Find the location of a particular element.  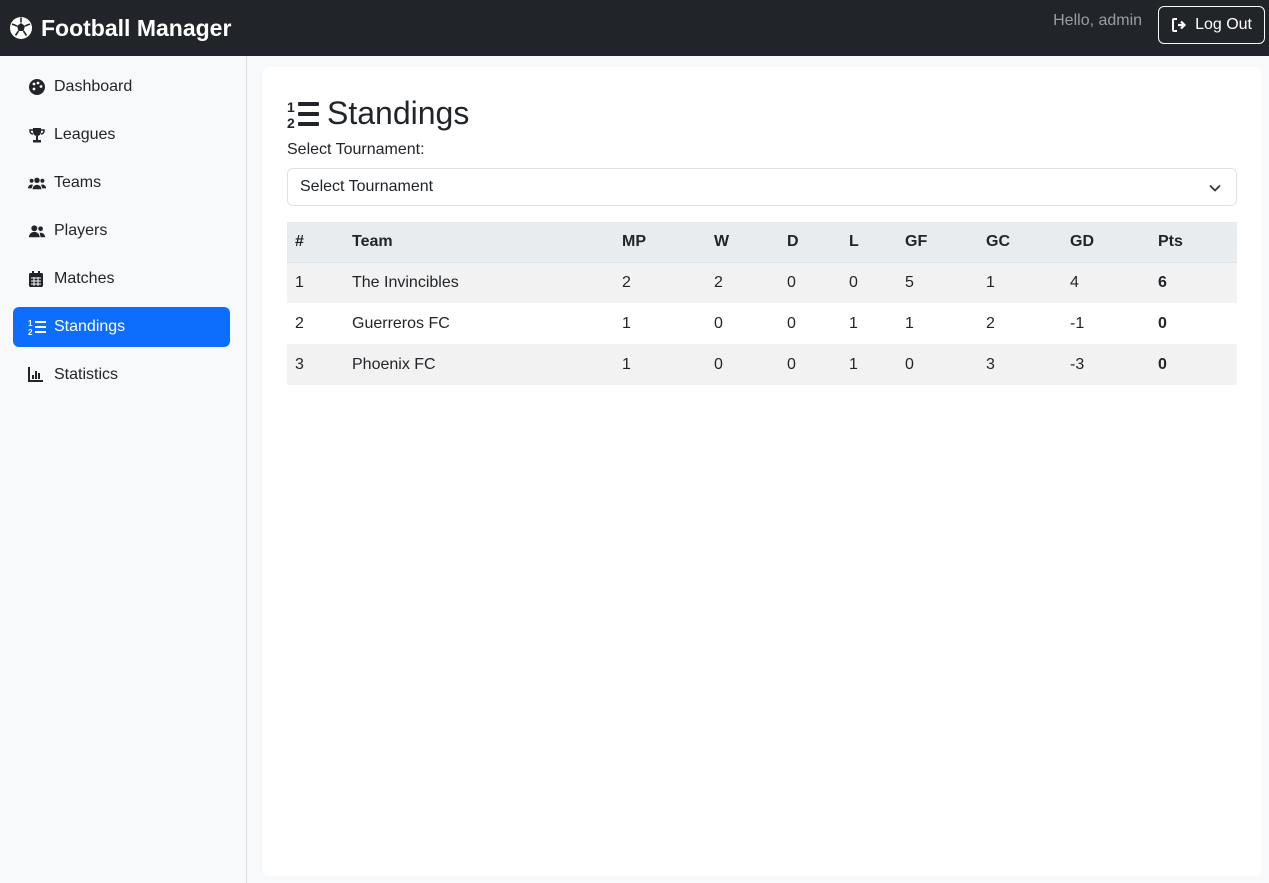

cell-gc: 2 is located at coordinates (990, 323).